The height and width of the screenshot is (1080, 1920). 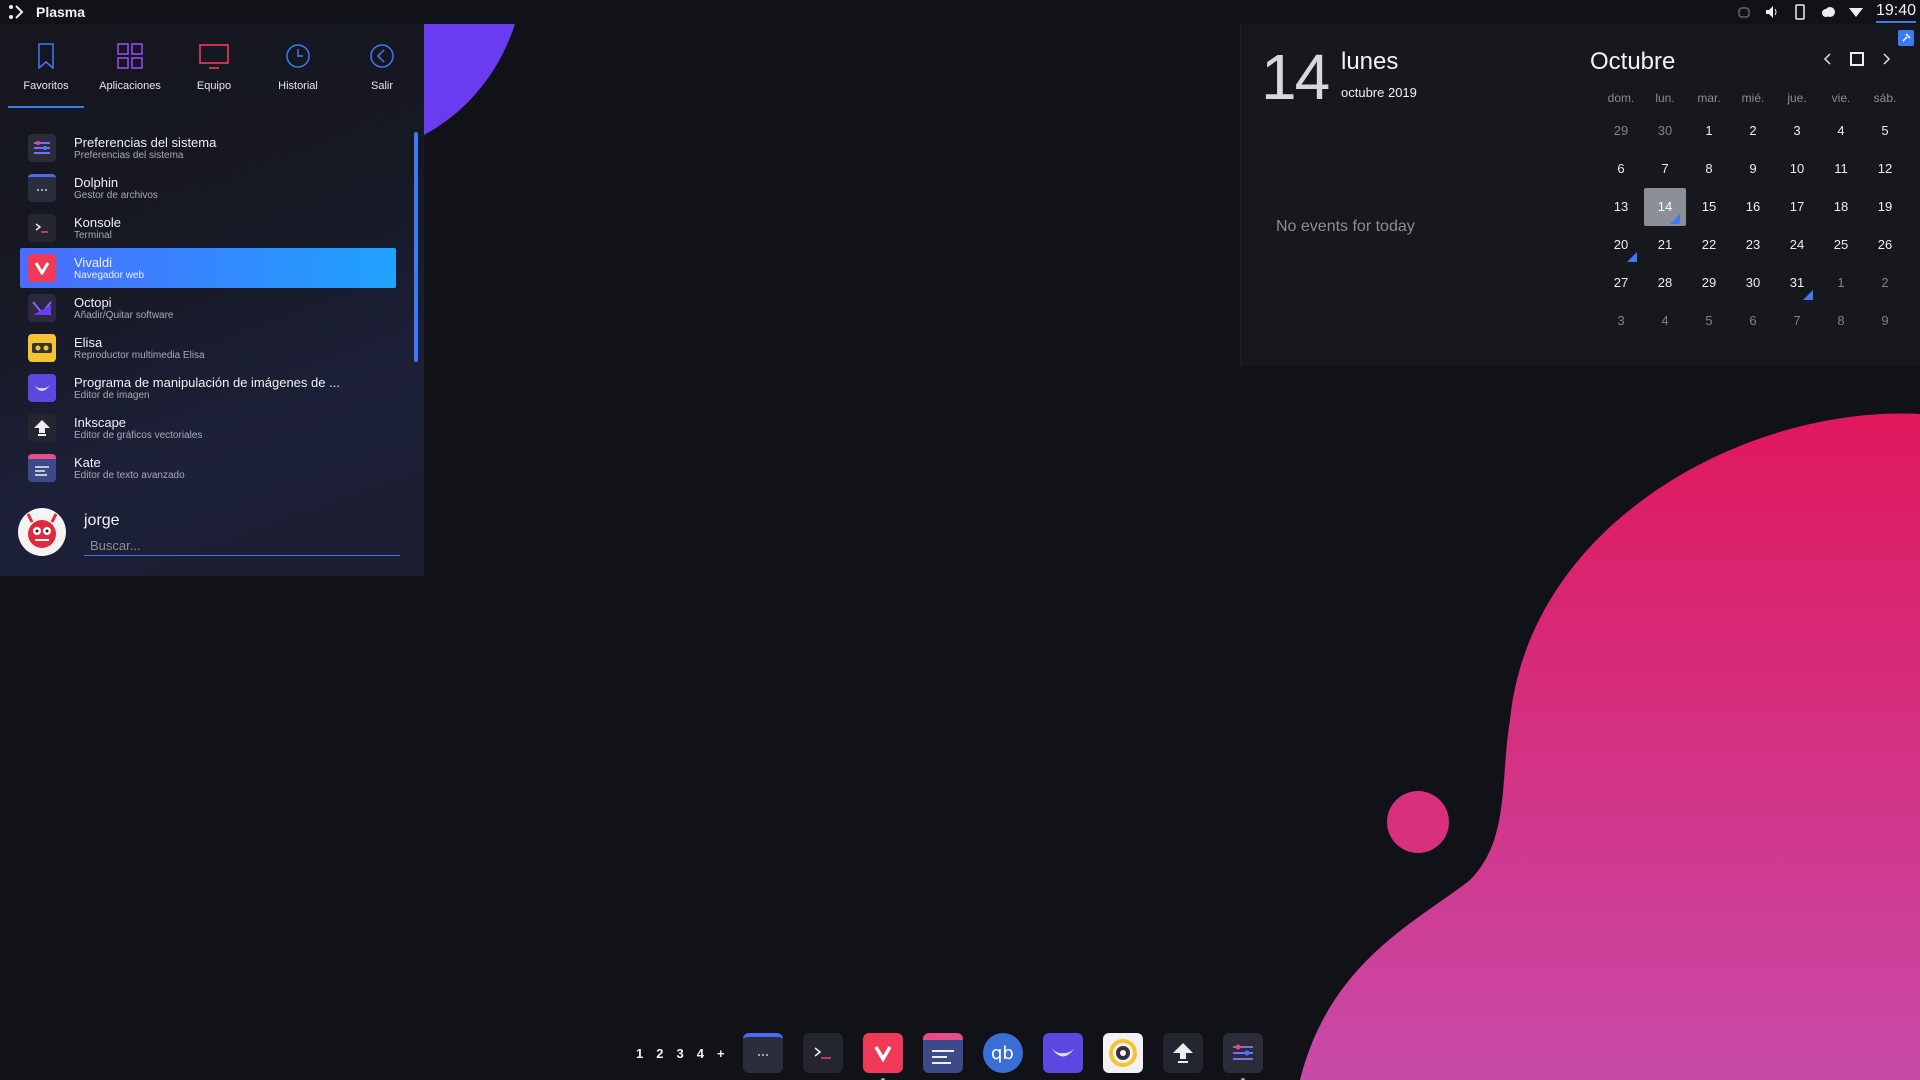 I want to click on calendar-nav, so click(x=1857, y=61).